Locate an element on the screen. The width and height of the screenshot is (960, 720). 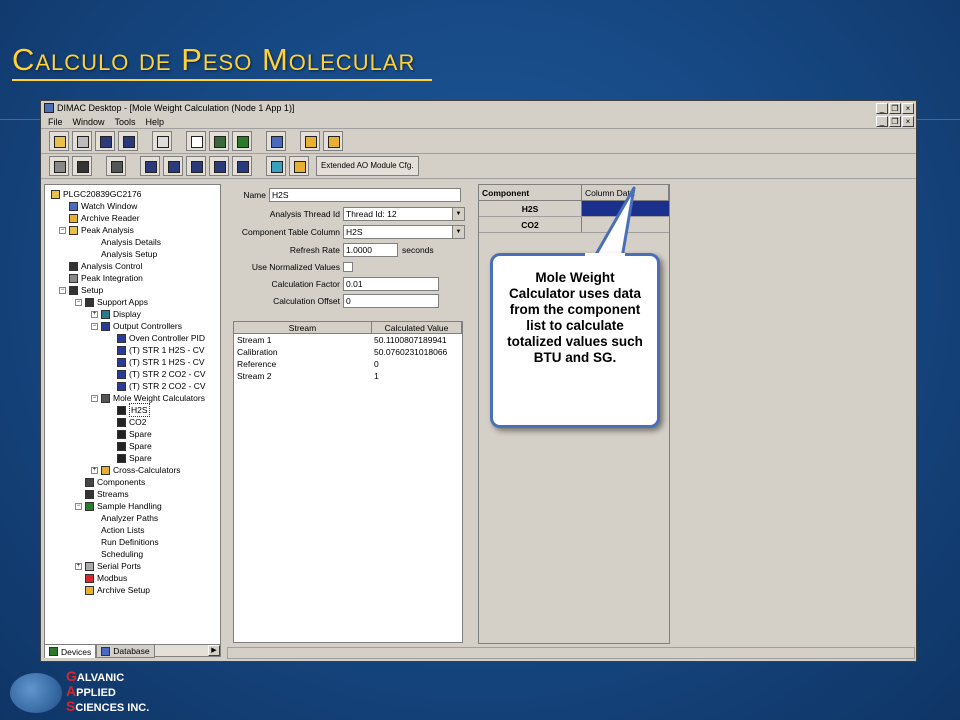
tree-node: Streams is located at coordinates (102, 494).